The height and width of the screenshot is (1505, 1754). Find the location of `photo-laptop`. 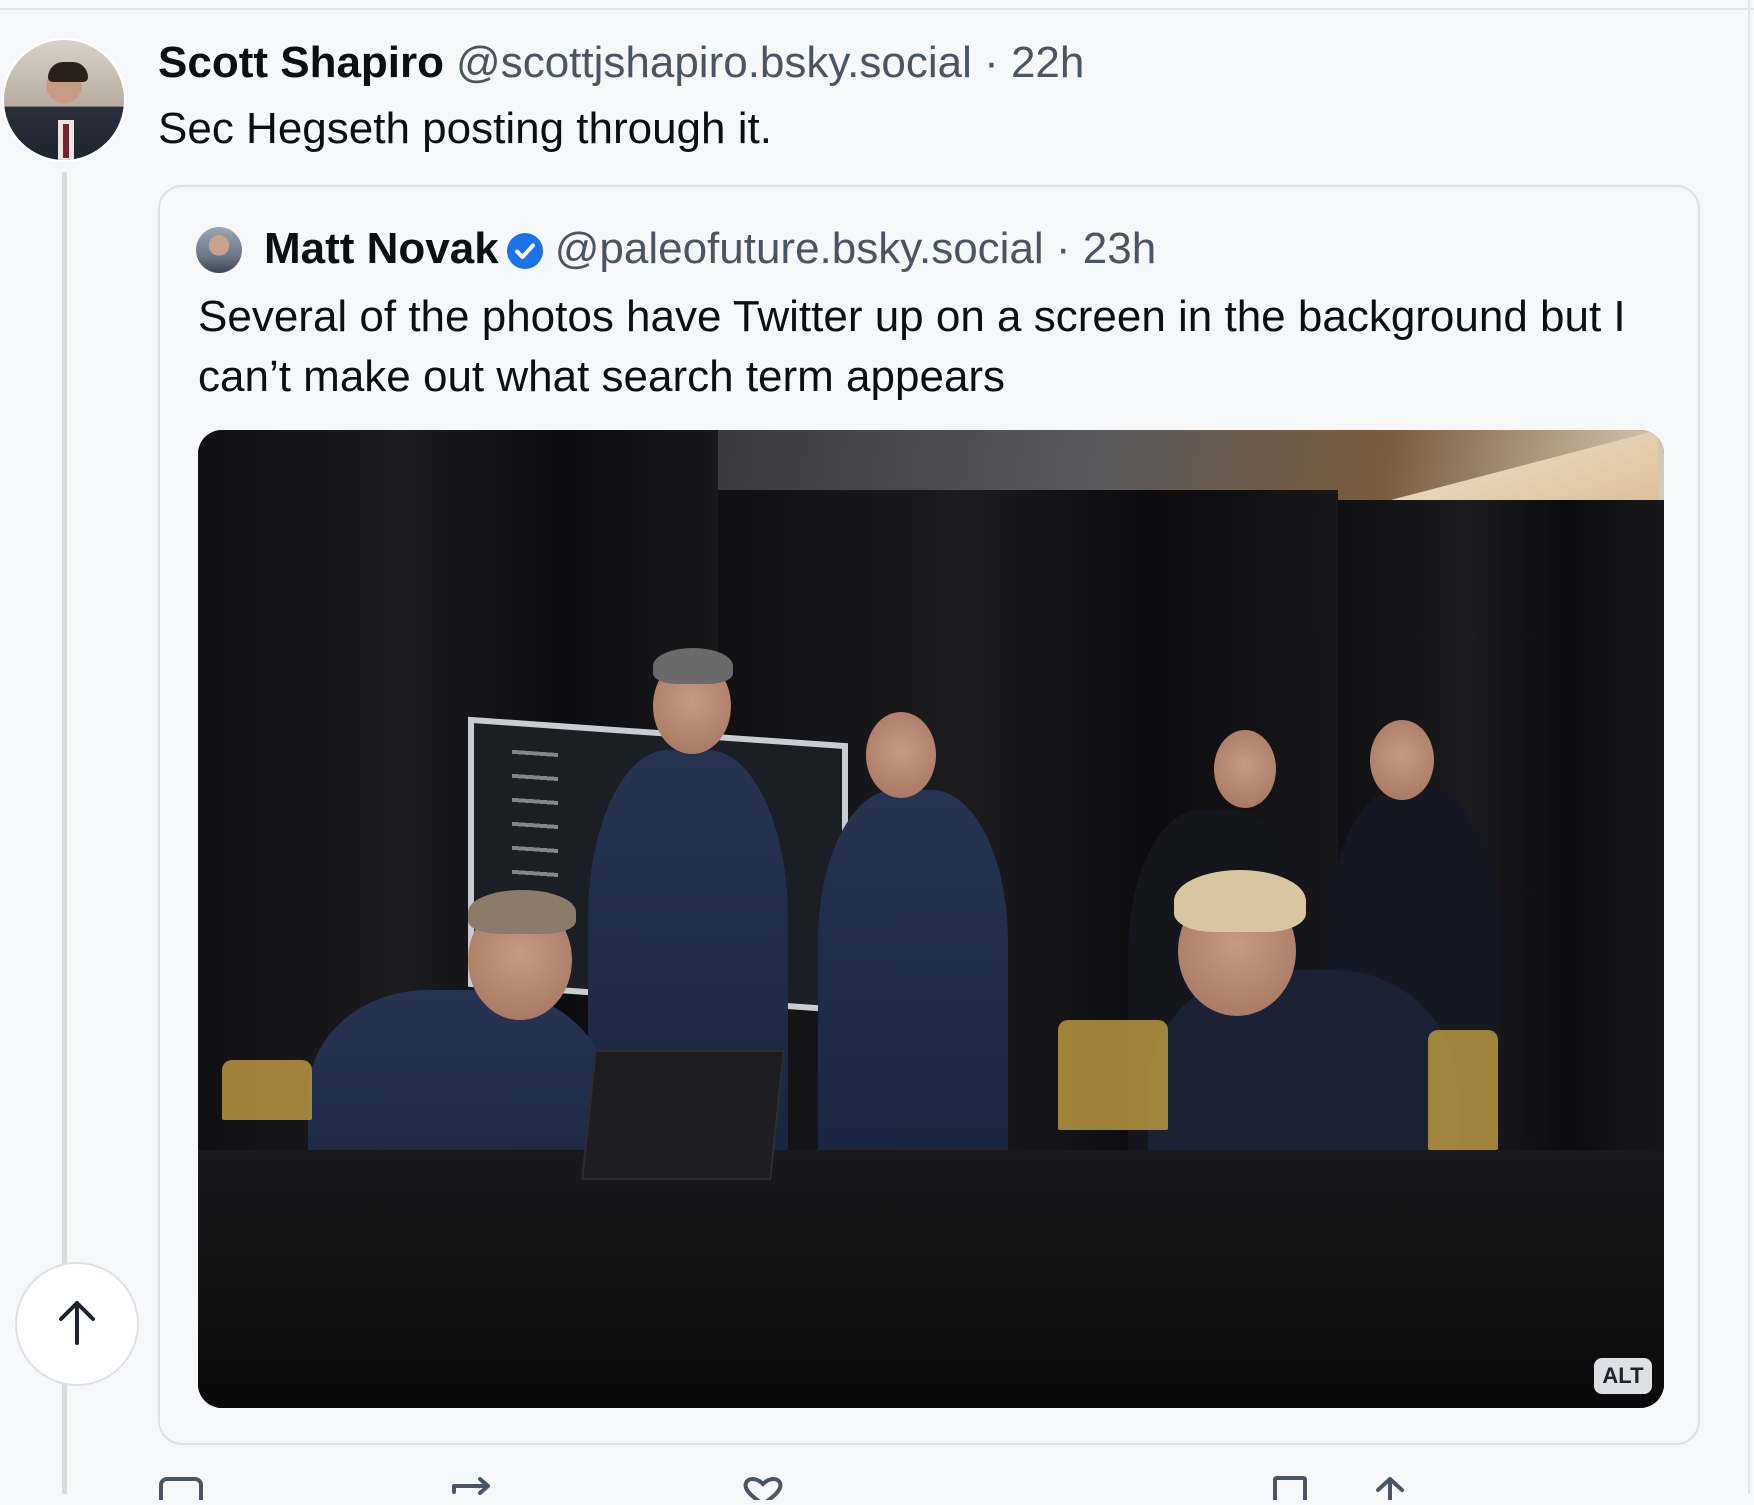

photo-laptop is located at coordinates (683, 1115).